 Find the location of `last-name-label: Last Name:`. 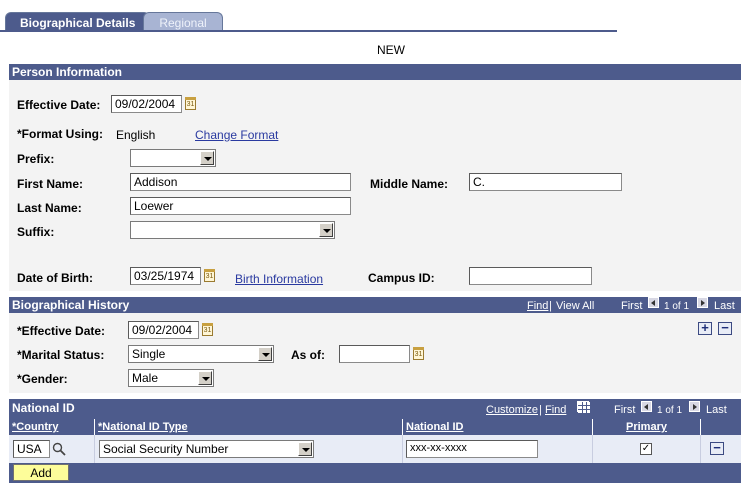

last-name-label: Last Name: is located at coordinates (49, 208).